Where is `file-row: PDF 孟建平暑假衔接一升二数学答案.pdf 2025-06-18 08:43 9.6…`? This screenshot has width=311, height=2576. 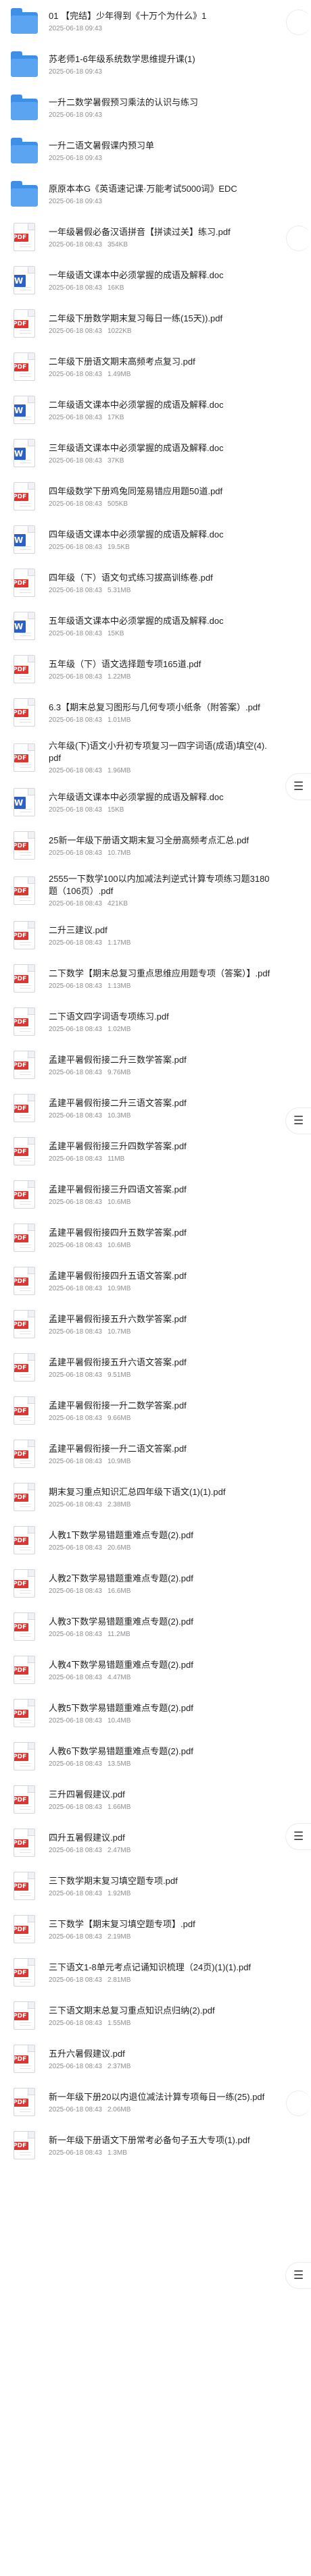
file-row: PDF 孟建平暑假衔接一升二数学答案.pdf 2025-06-18 08:43 9.6… is located at coordinates (156, 1412).